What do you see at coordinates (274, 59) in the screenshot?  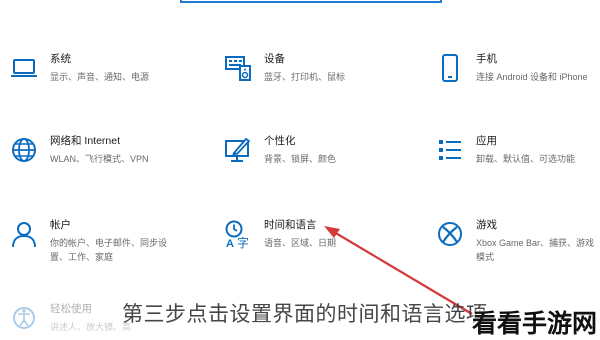 I see `tile-title: 设备` at bounding box center [274, 59].